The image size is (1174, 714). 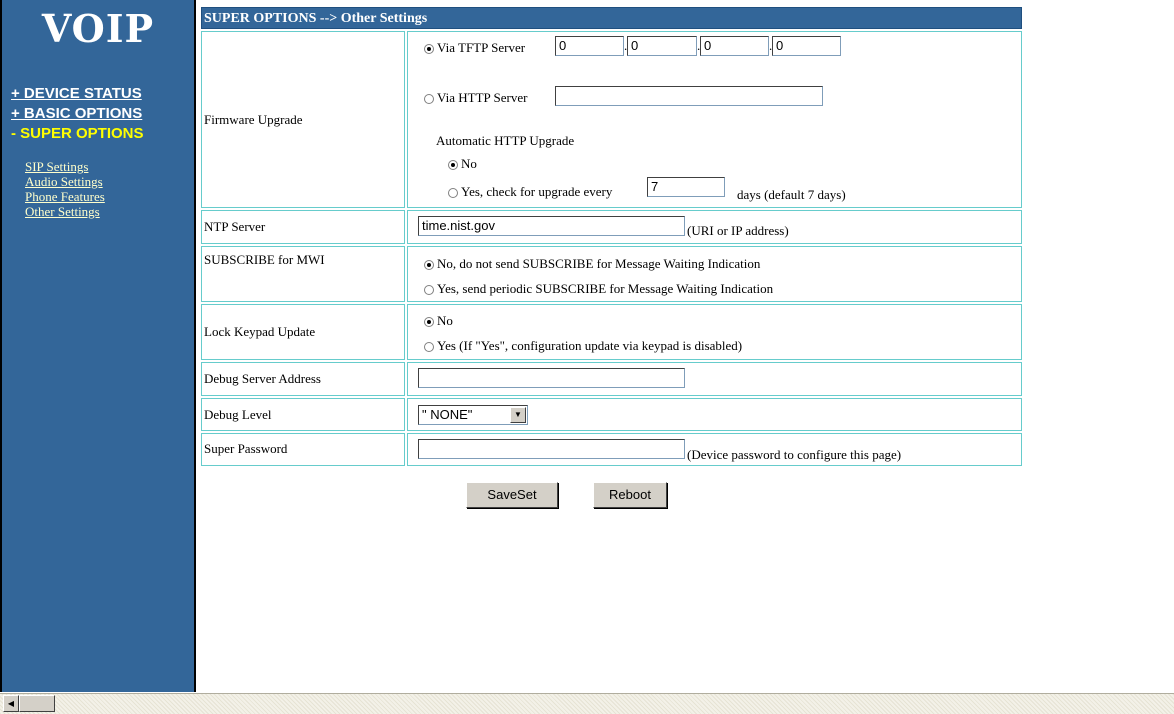 I want to click on debug-server-label: Debug Server Address, so click(x=303, y=379).